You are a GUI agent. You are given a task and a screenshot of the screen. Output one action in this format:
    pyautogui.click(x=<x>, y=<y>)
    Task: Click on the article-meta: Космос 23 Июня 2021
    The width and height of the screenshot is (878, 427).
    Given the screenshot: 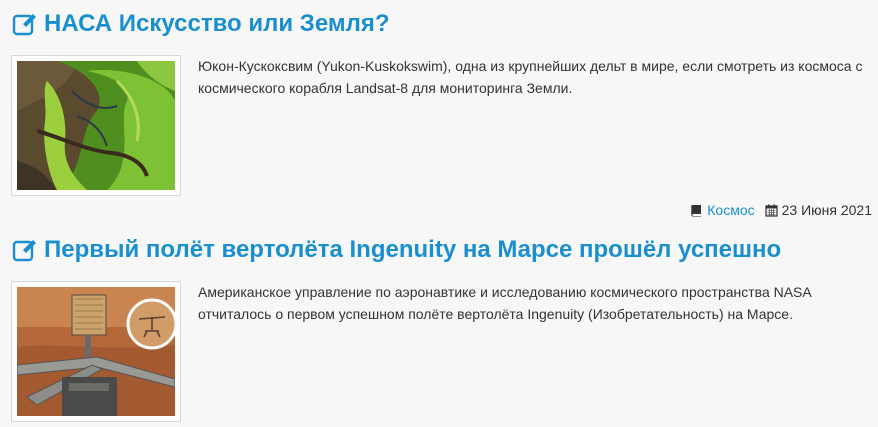 What is the action you would take?
    pyautogui.click(x=781, y=210)
    